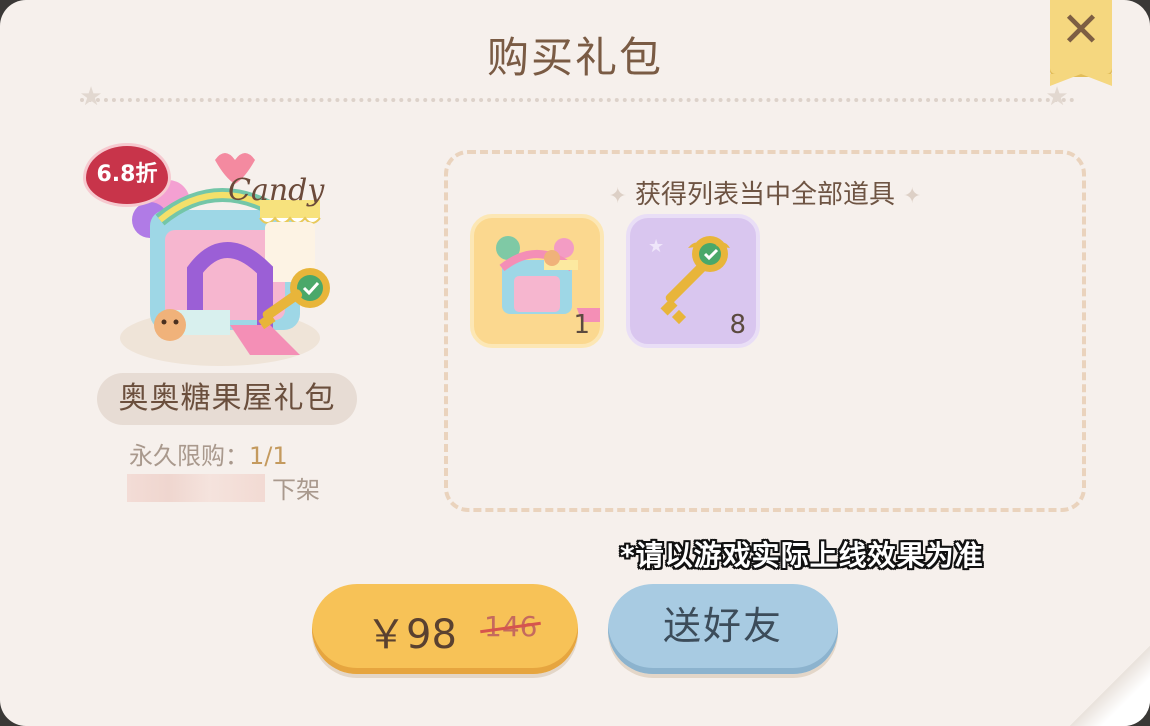  I want to click on offshelf-date-redacted, so click(196, 488).